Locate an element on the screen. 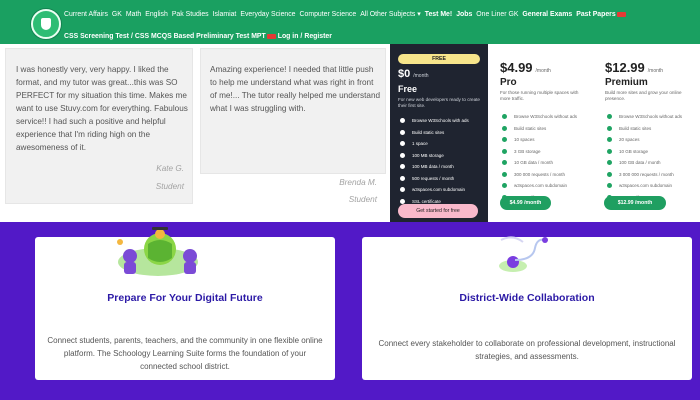 This screenshot has width=700, height=400. plan-price-amount: $4.99 is located at coordinates (516, 67).